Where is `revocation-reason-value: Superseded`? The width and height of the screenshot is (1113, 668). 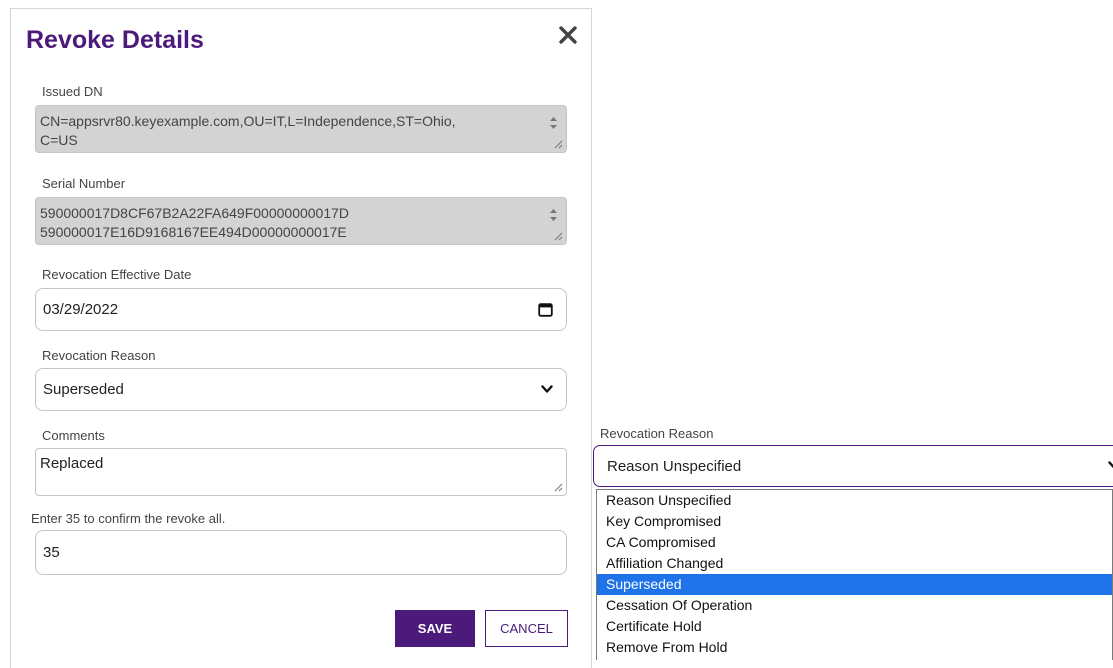
revocation-reason-value: Superseded is located at coordinates (83, 389).